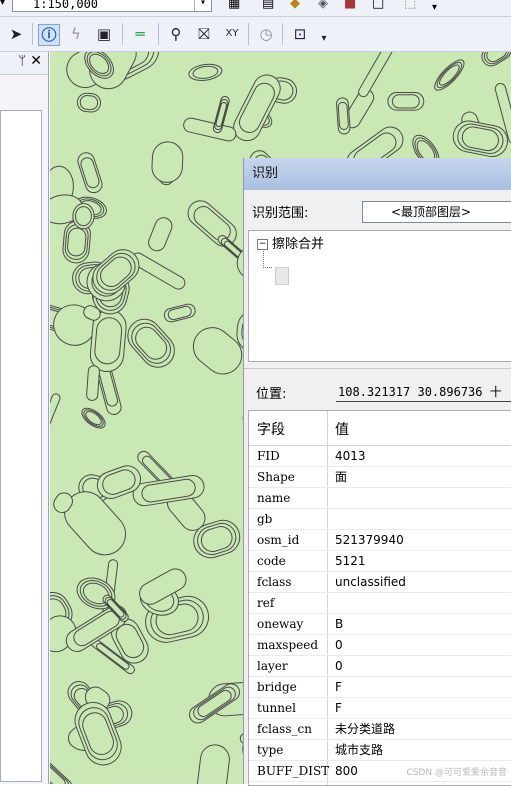 Image resolution: width=511 pixels, height=786 pixels. What do you see at coordinates (202, 5) in the screenshot?
I see `chevron-down-icon: ▾` at bounding box center [202, 5].